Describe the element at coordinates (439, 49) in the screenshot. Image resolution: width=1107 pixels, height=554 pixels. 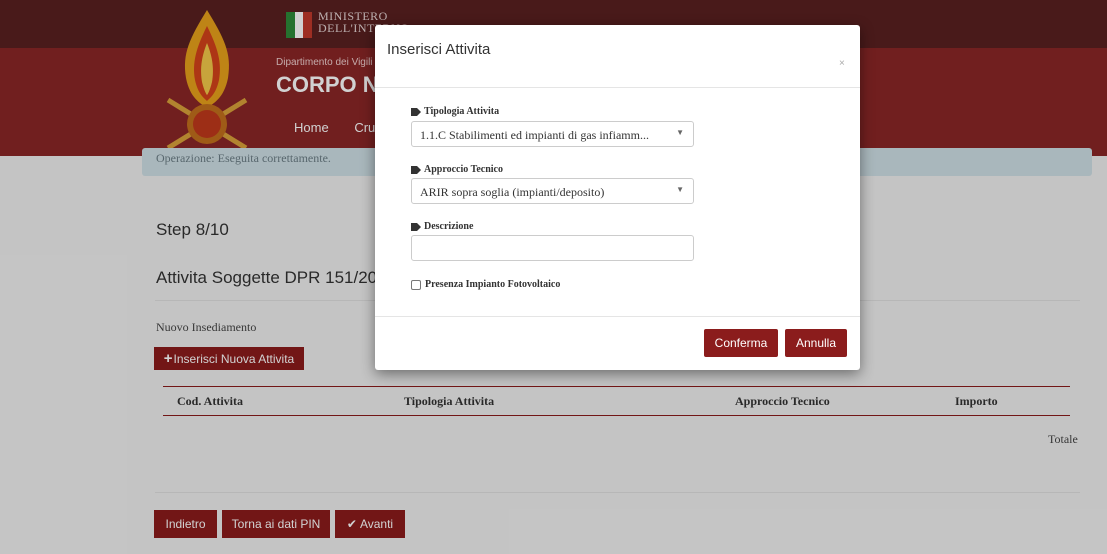
I see `modal-title: Inserisci Attivita` at that location.